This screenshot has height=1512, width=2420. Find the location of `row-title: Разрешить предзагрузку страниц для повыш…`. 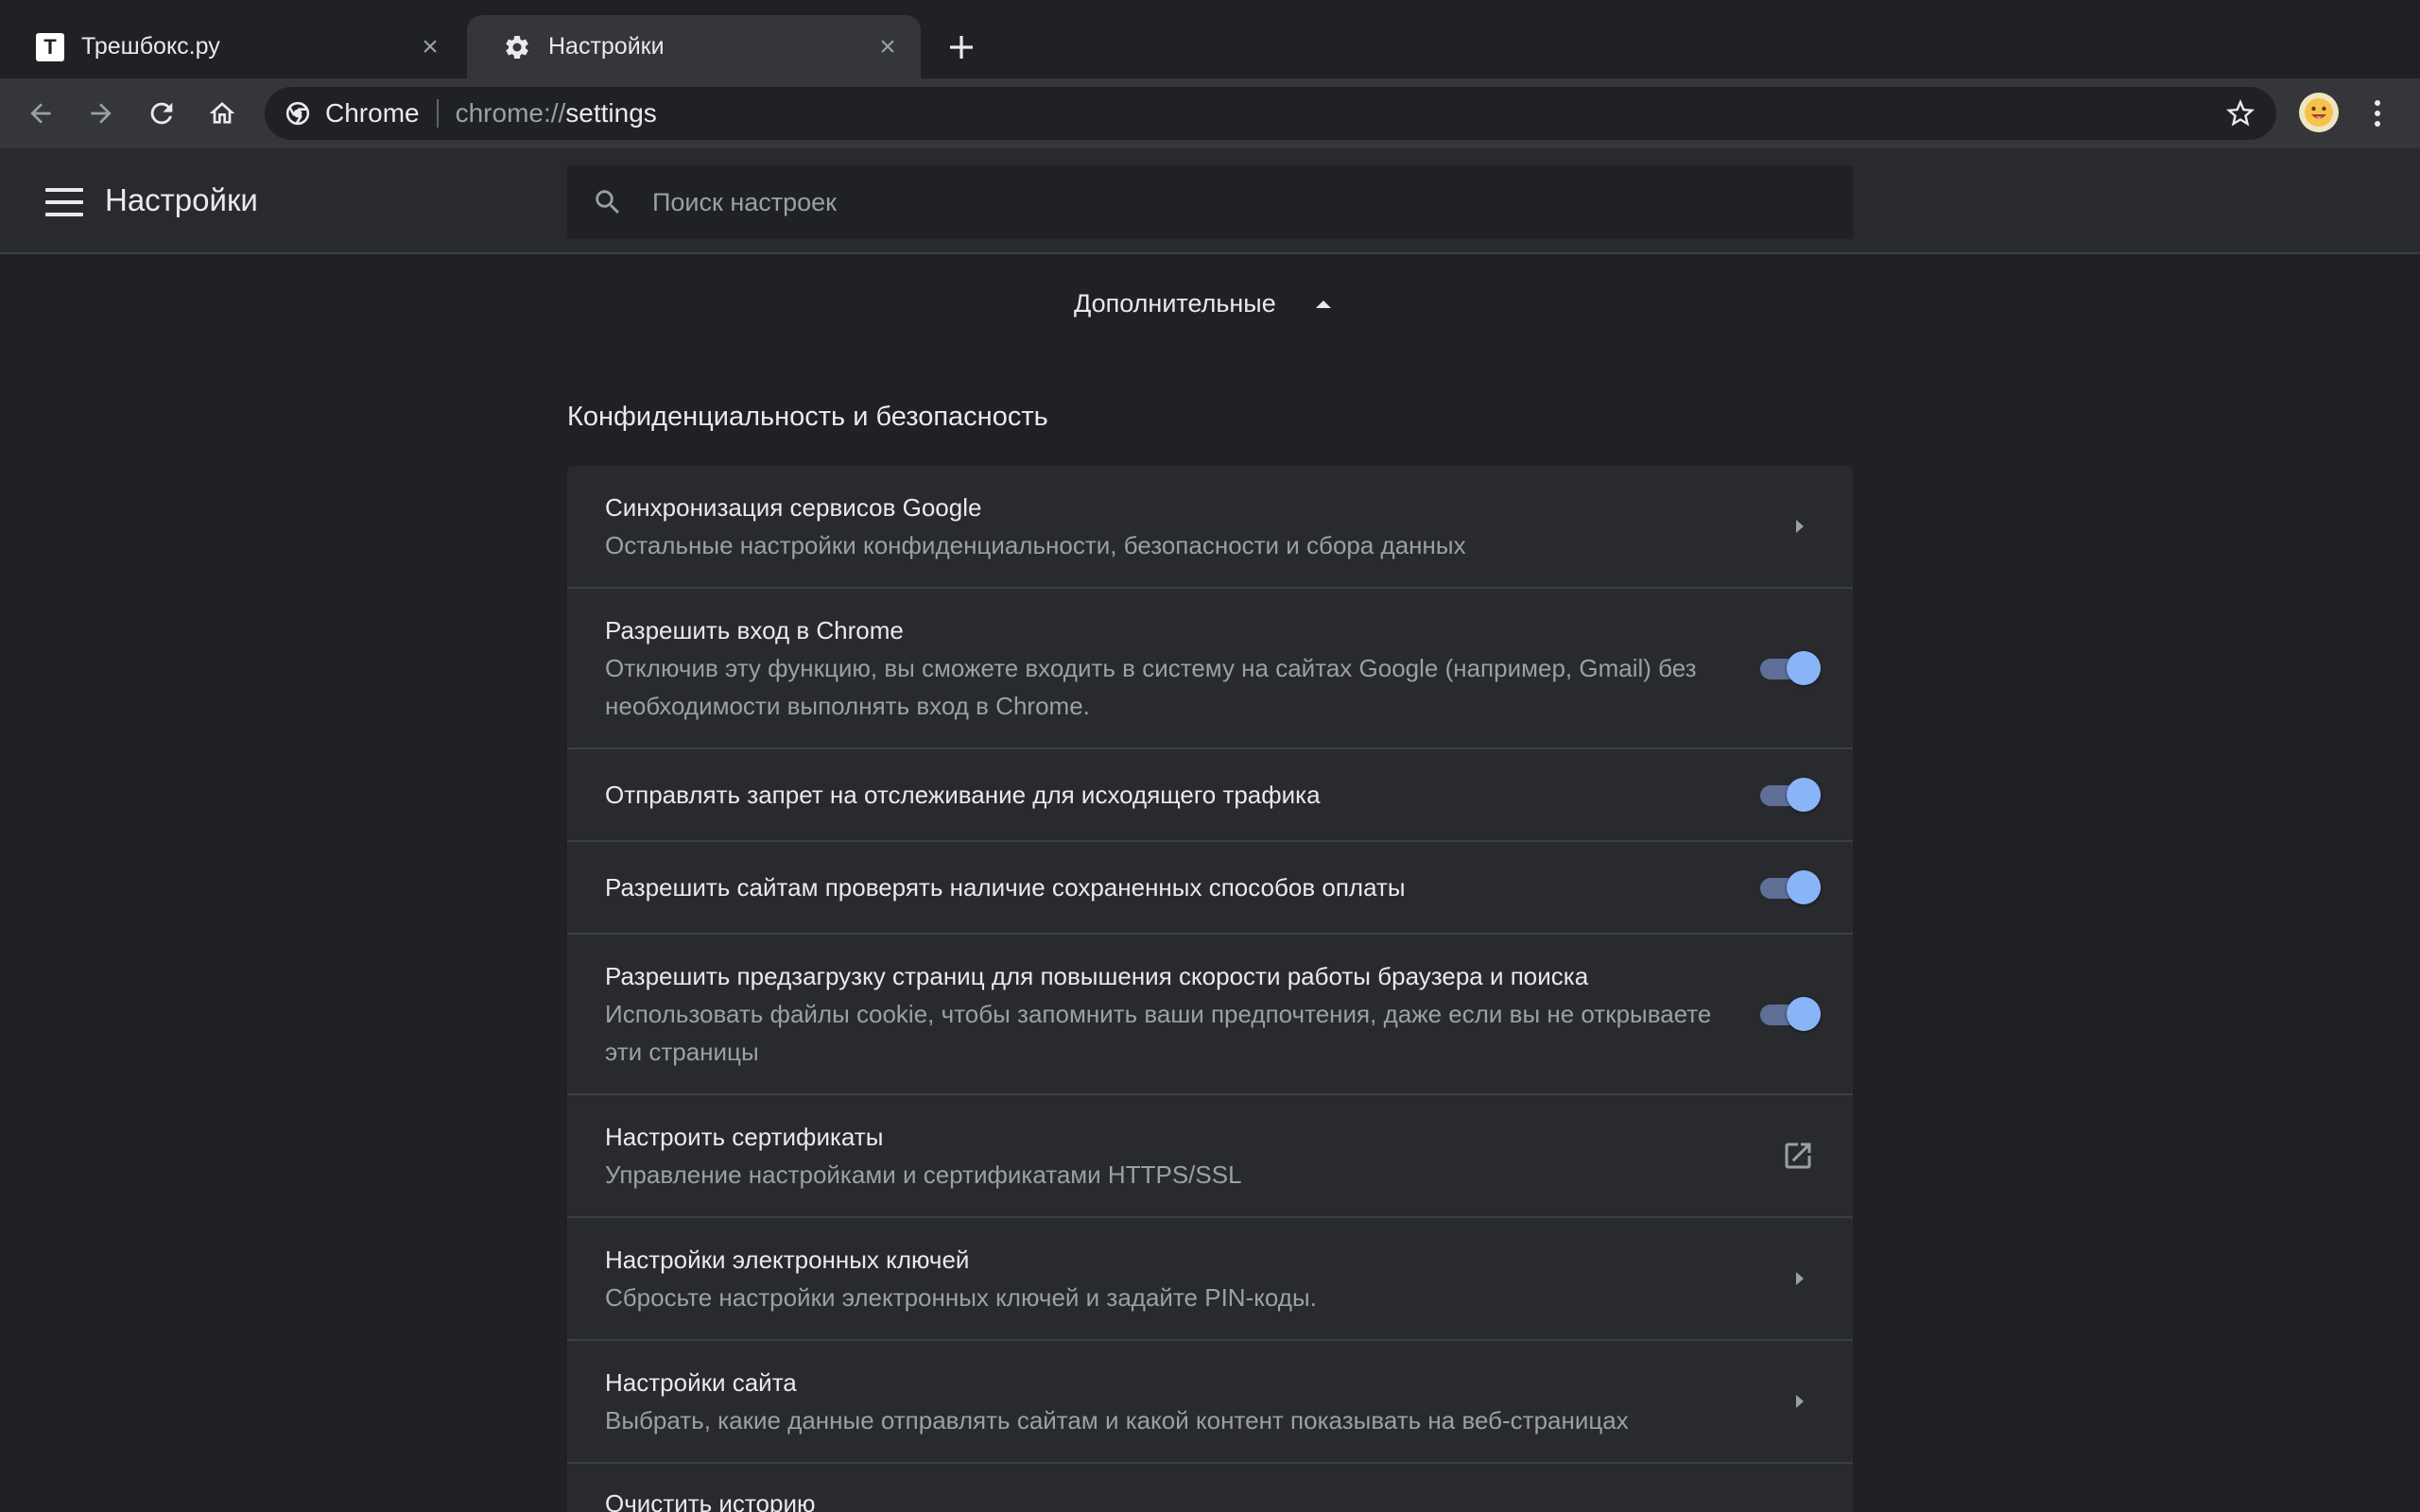

row-title: Разрешить предзагрузку страниц для повыш… is located at coordinates (1097, 976).